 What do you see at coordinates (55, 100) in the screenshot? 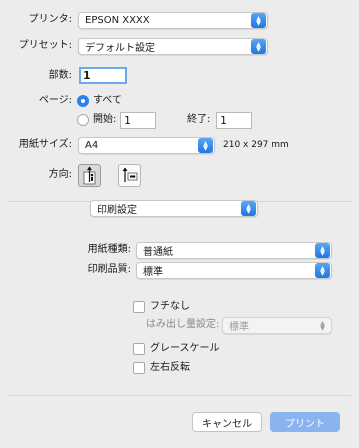
I see `pages-label: ページ:` at bounding box center [55, 100].